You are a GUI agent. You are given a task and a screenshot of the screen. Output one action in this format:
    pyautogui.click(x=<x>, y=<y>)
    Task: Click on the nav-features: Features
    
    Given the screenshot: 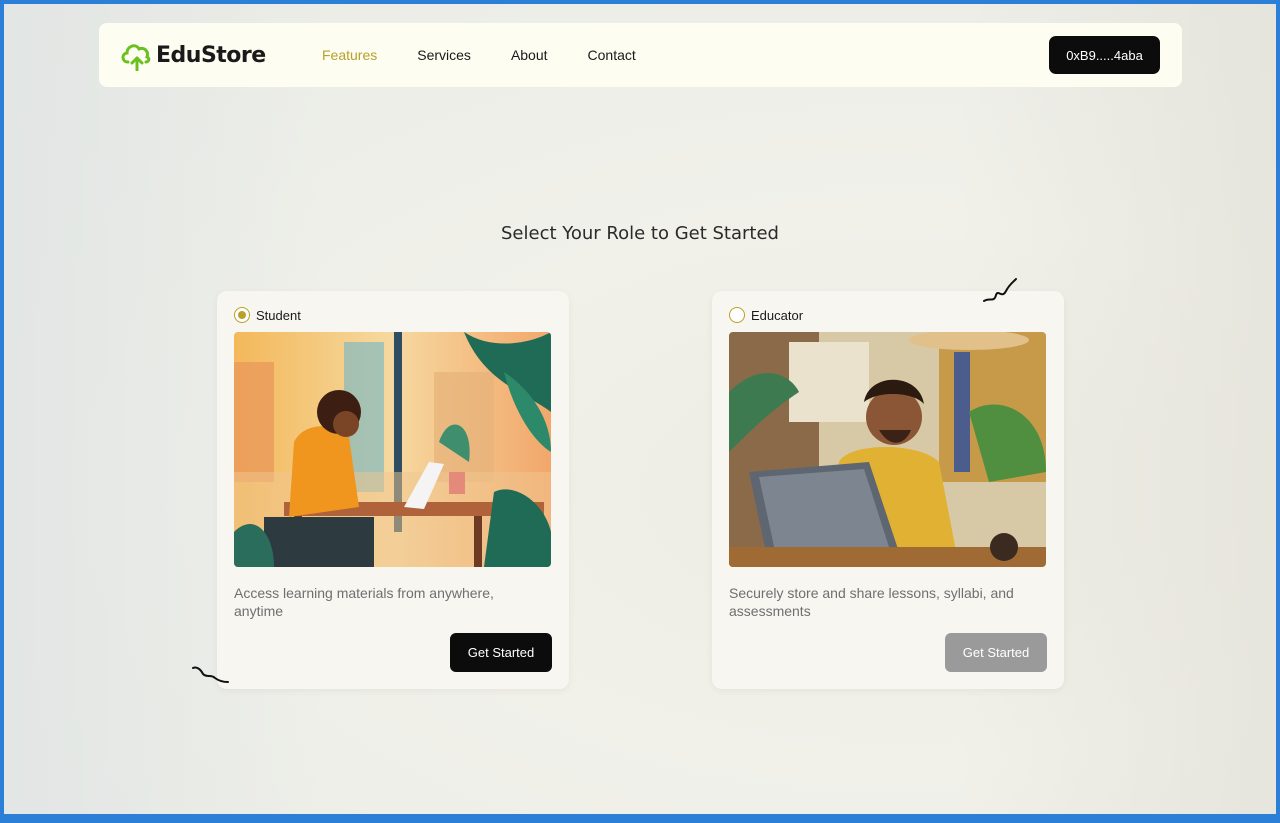 What is the action you would take?
    pyautogui.click(x=349, y=55)
    